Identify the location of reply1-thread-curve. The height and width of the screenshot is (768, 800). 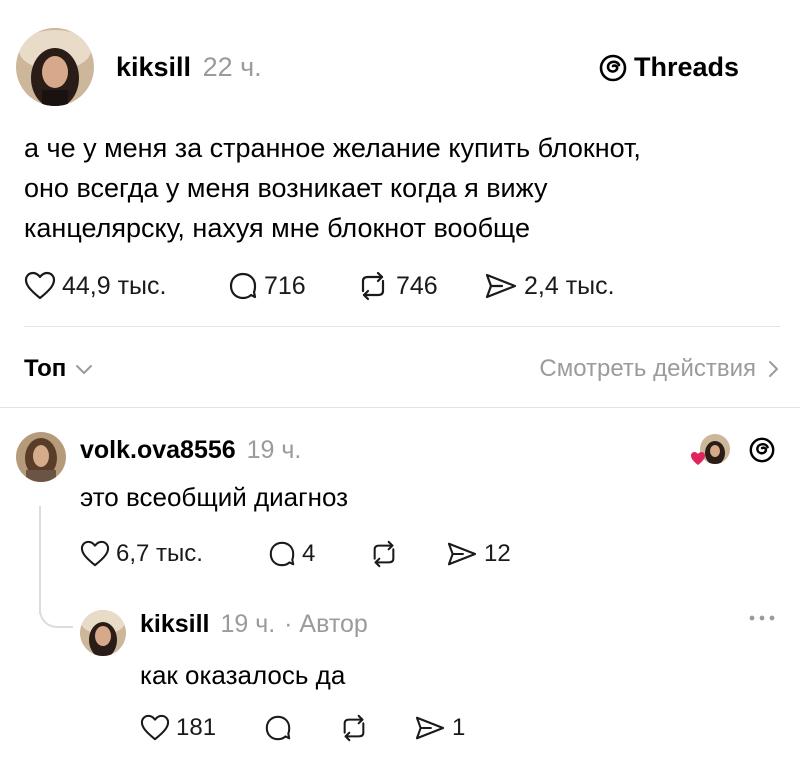
(56, 614).